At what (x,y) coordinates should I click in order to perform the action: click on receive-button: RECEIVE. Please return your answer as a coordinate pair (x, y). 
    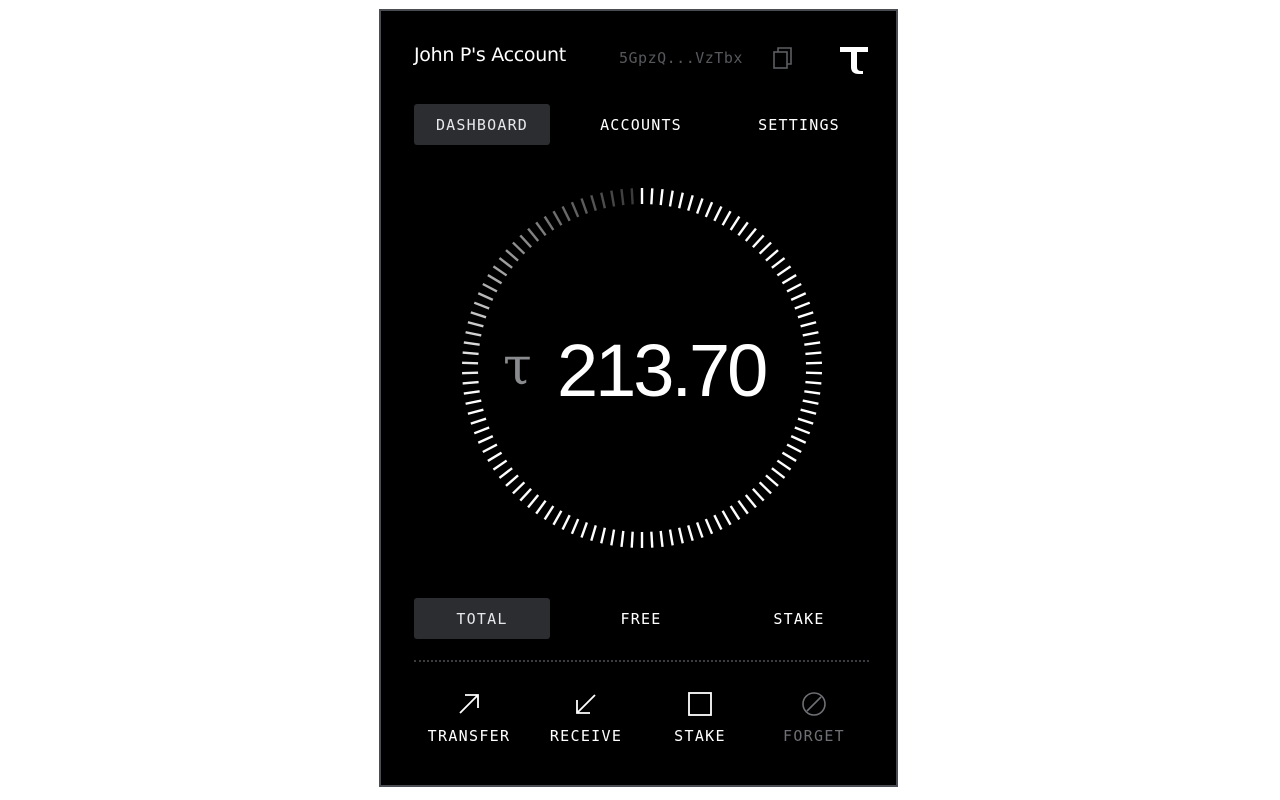
    Looking at the image, I should click on (586, 721).